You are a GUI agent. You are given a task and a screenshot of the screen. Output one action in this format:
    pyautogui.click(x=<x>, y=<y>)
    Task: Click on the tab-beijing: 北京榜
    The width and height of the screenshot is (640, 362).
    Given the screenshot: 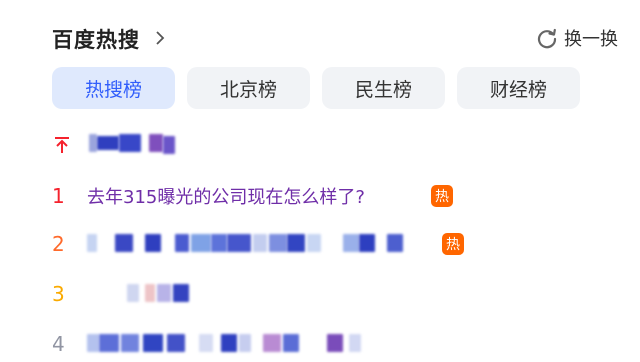 What is the action you would take?
    pyautogui.click(x=248, y=88)
    